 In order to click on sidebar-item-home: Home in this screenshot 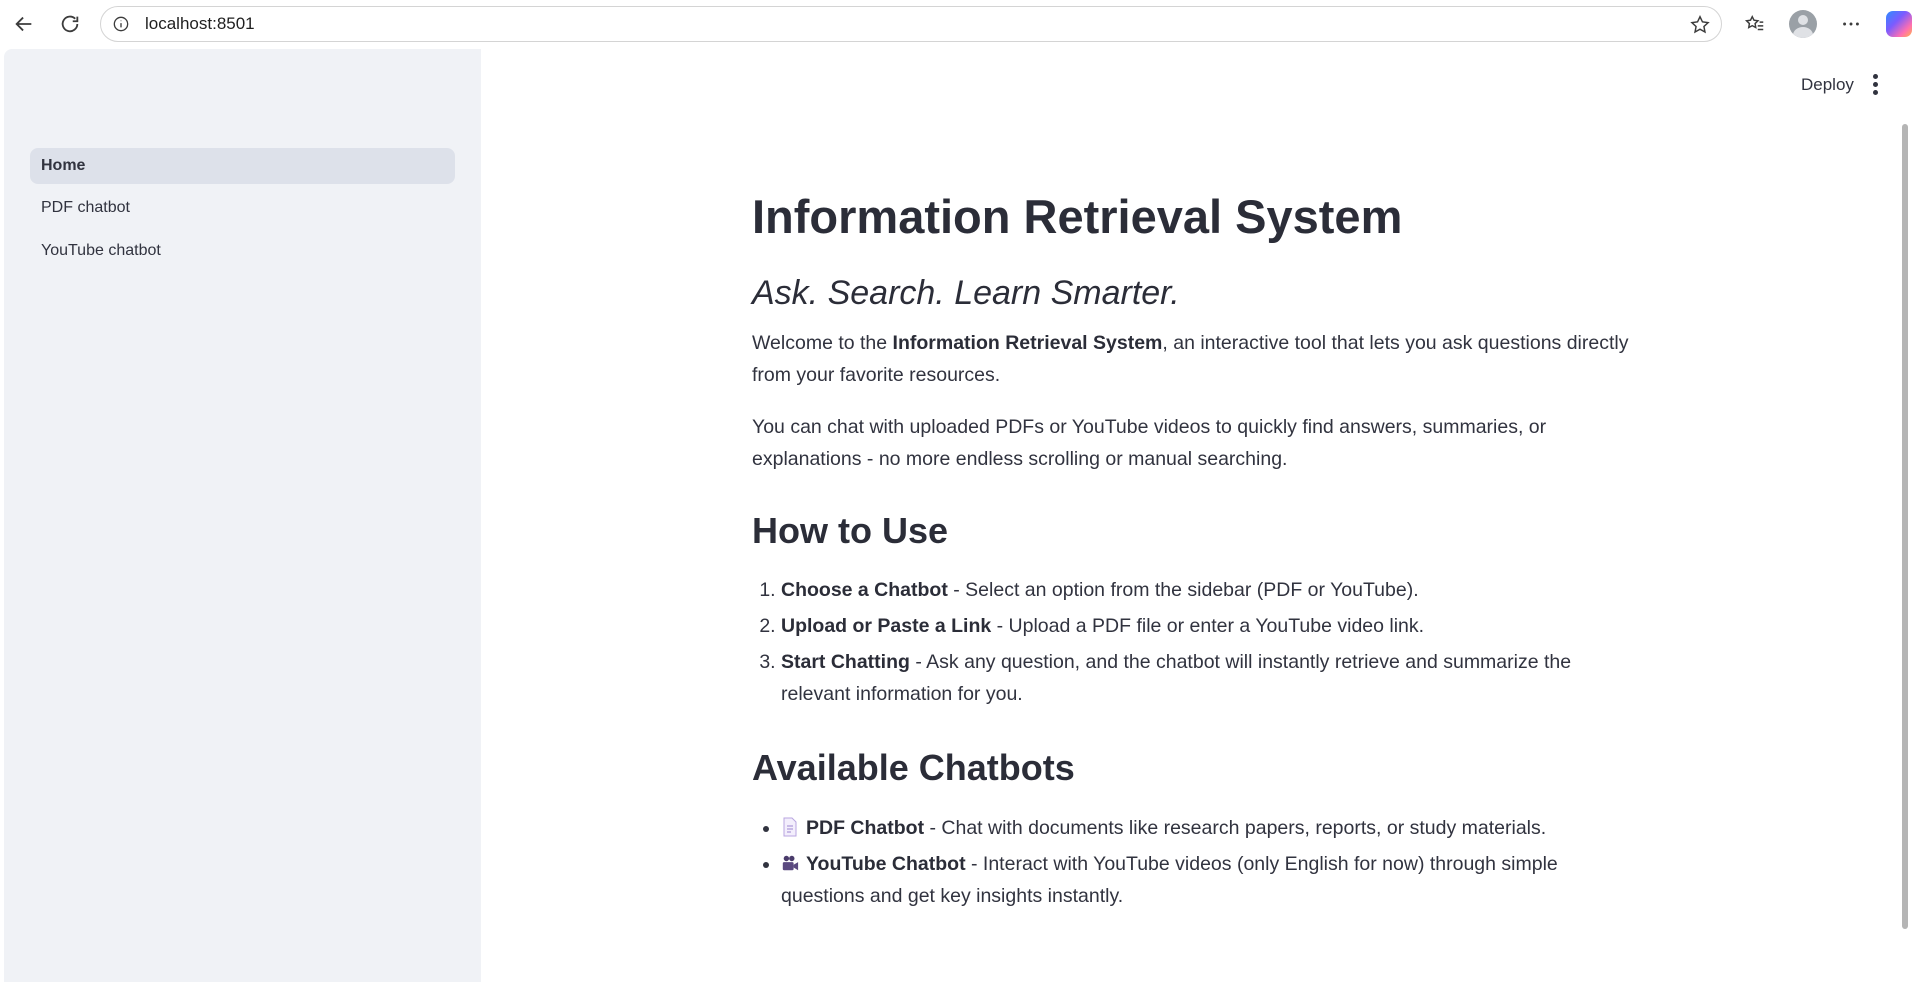, I will do `click(242, 166)`.